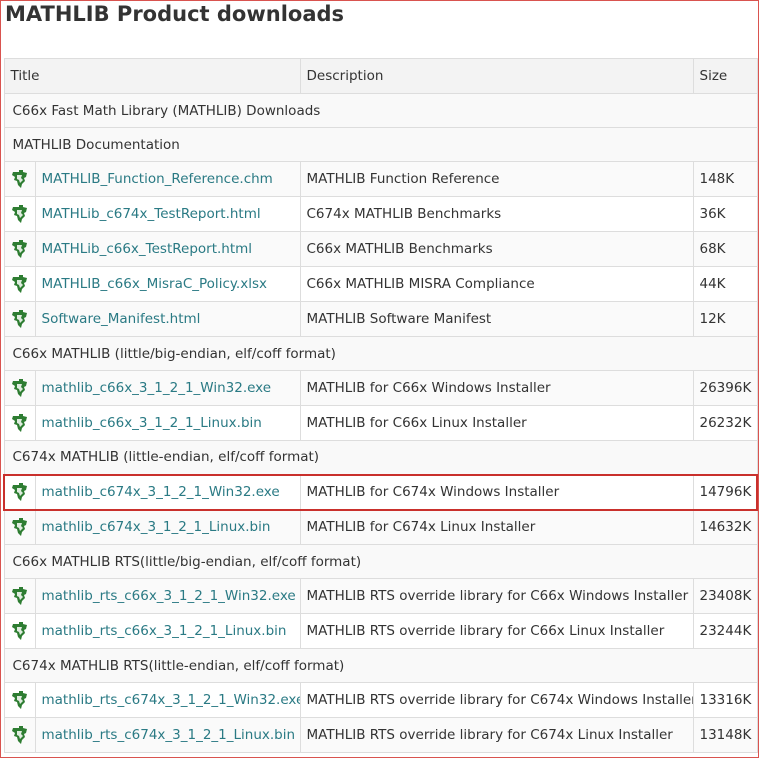 The width and height of the screenshot is (759, 758). I want to click on file-size: 14632K, so click(725, 527).